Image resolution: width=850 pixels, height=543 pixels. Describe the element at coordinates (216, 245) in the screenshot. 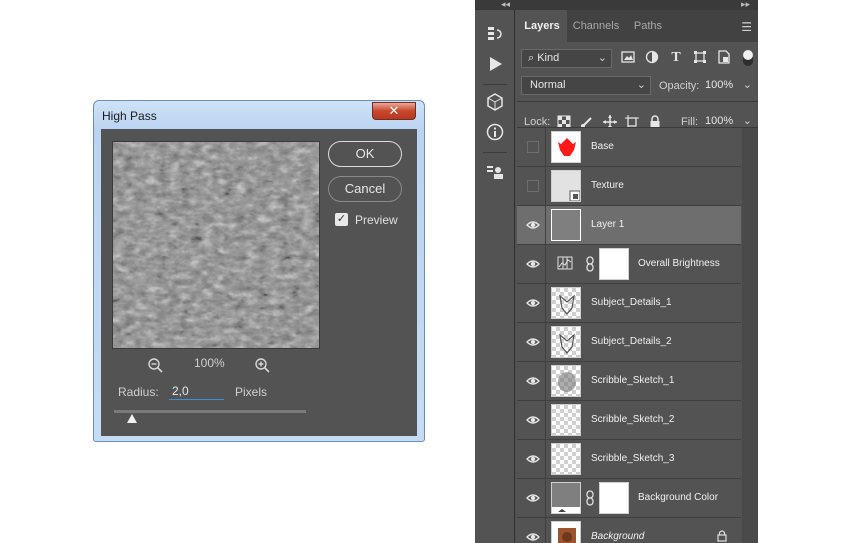

I see `filter-preview-image` at that location.